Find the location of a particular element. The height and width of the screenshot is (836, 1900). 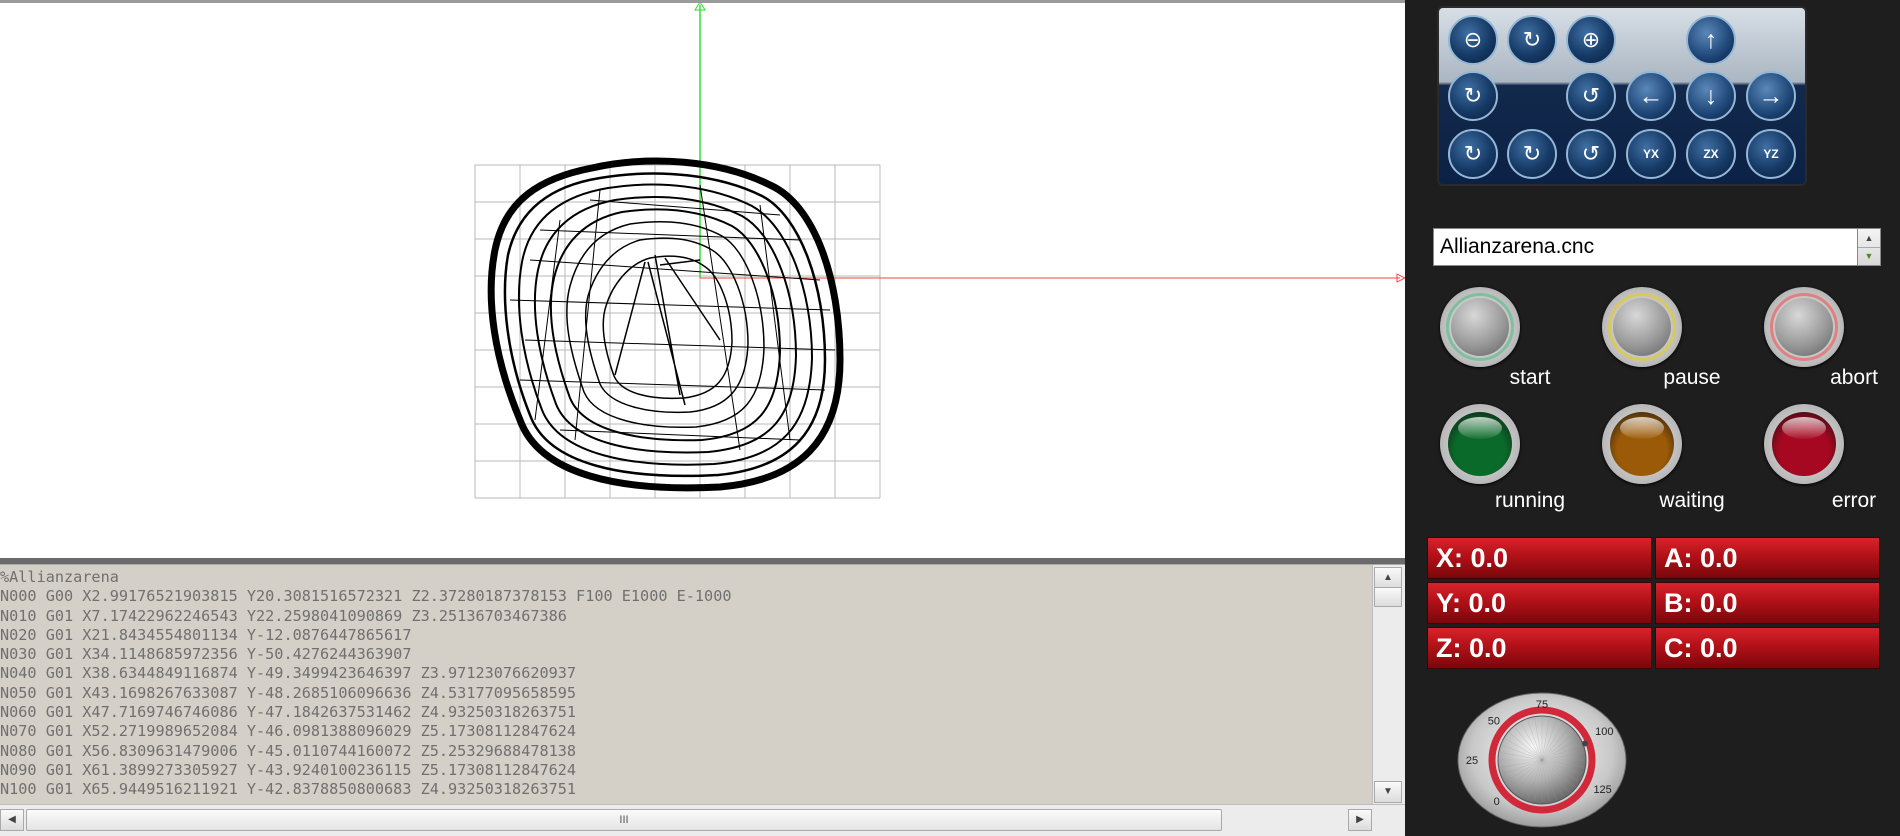

roll-icon: ↻ is located at coordinates (1532, 154).